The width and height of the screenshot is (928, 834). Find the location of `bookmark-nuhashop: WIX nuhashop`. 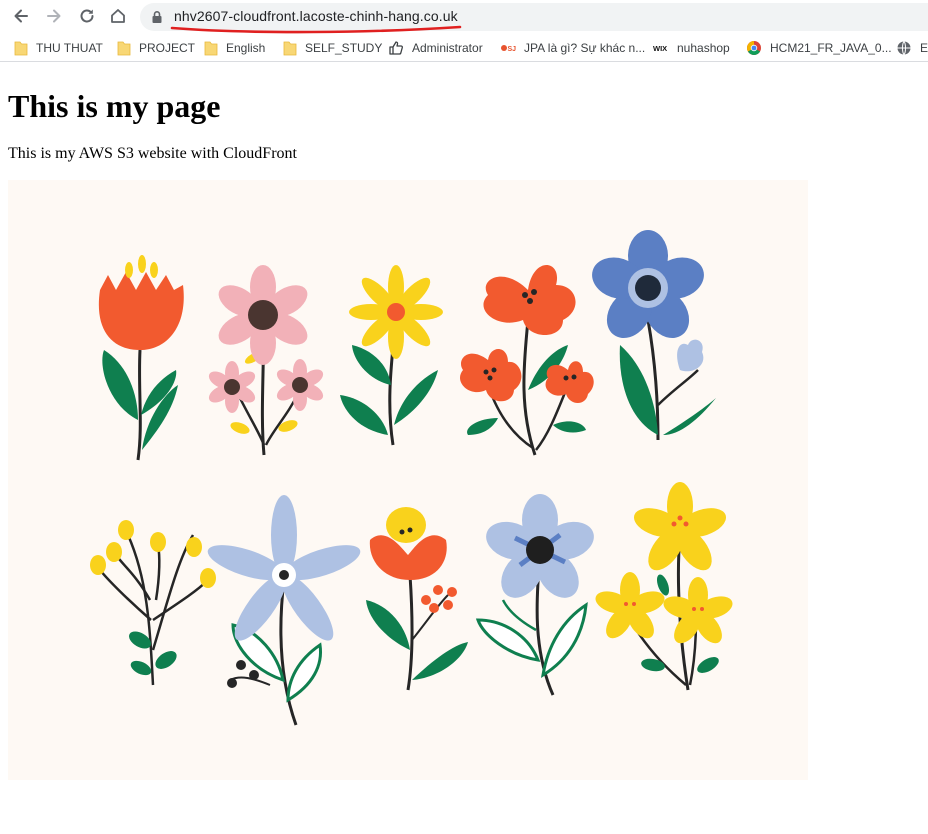

bookmark-nuhashop: WIX nuhashop is located at coordinates (691, 48).